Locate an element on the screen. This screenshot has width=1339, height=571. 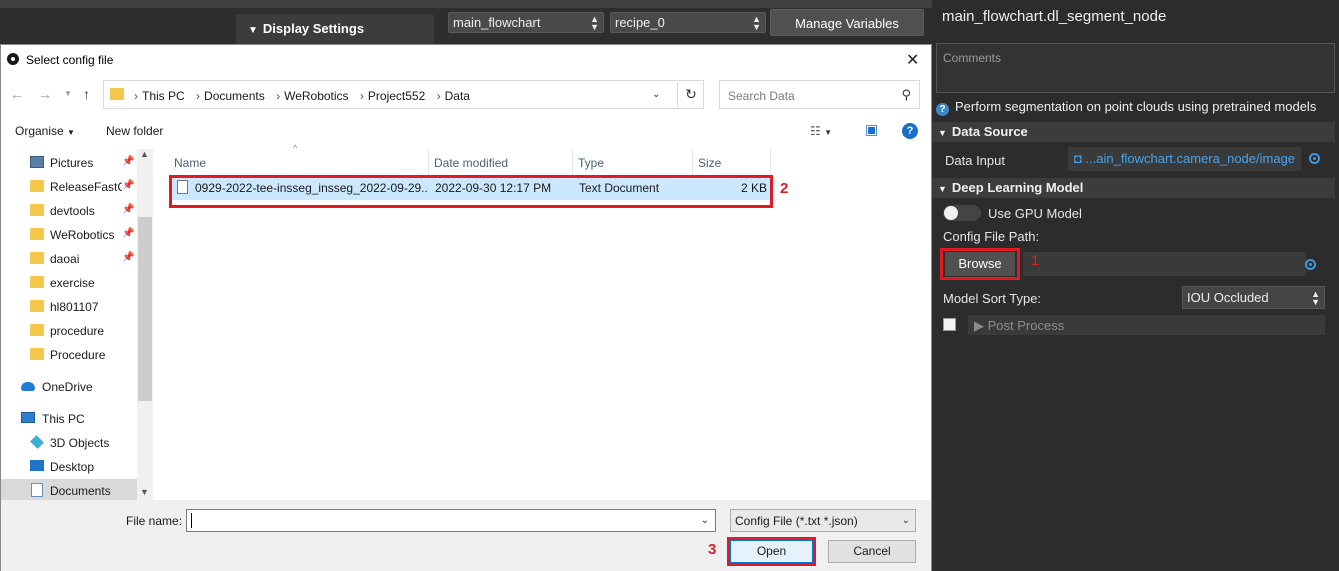
organise-label: Organise is located at coordinates (39, 131).